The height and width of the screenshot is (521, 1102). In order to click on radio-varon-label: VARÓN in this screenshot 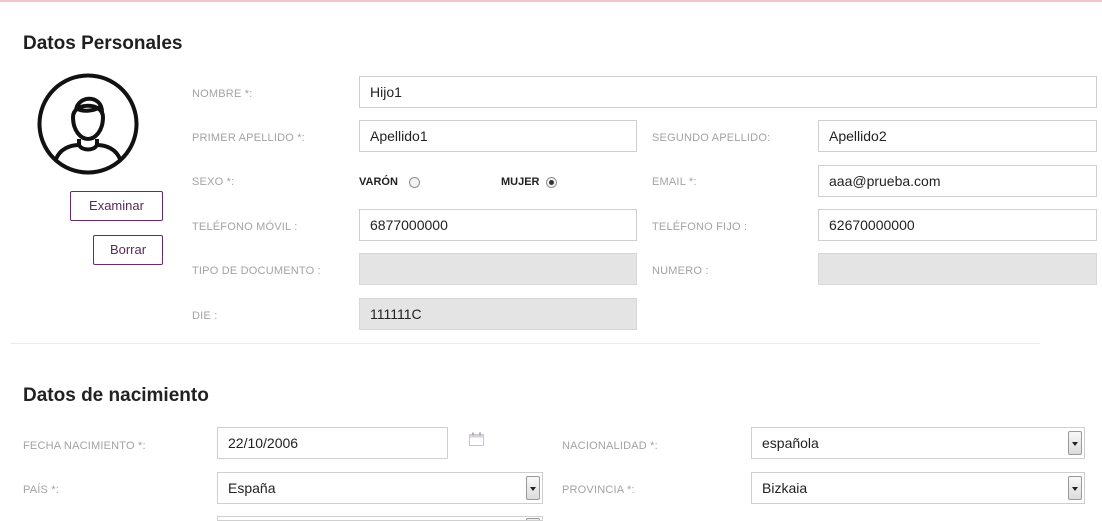, I will do `click(378, 182)`.